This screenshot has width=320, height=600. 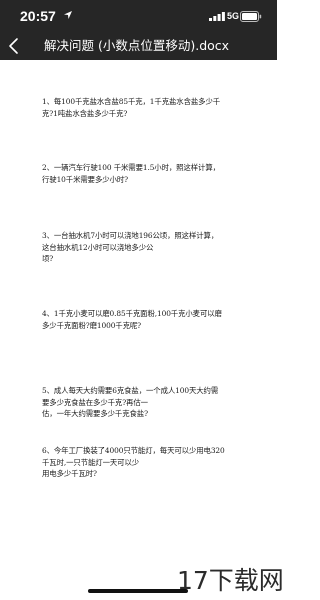 What do you see at coordinates (14, 46) in the screenshot?
I see `chevron-left-icon` at bounding box center [14, 46].